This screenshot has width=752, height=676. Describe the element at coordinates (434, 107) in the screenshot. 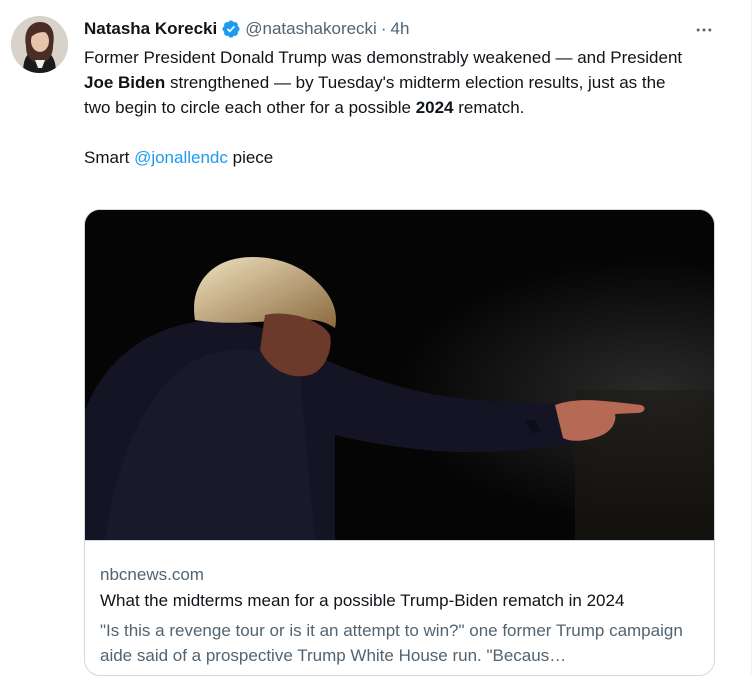

I see `bold-text-2024: 2024` at that location.